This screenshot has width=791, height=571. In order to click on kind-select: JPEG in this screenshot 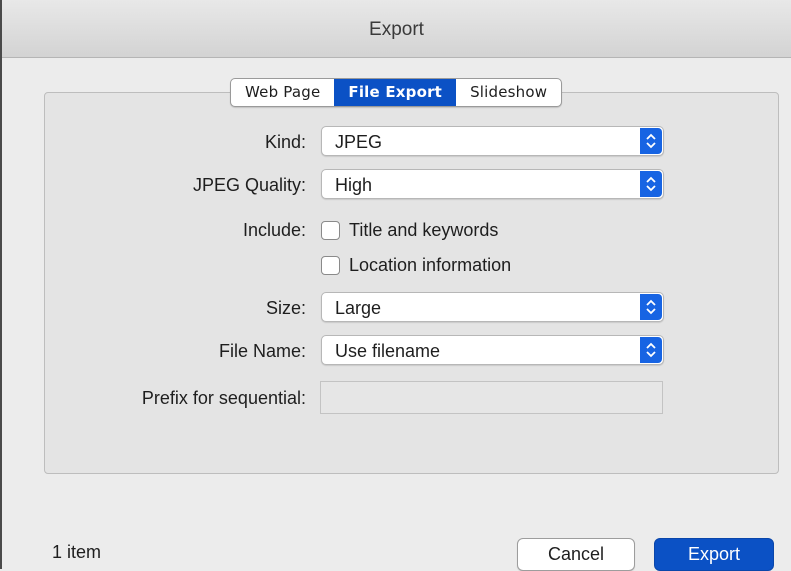, I will do `click(492, 141)`.